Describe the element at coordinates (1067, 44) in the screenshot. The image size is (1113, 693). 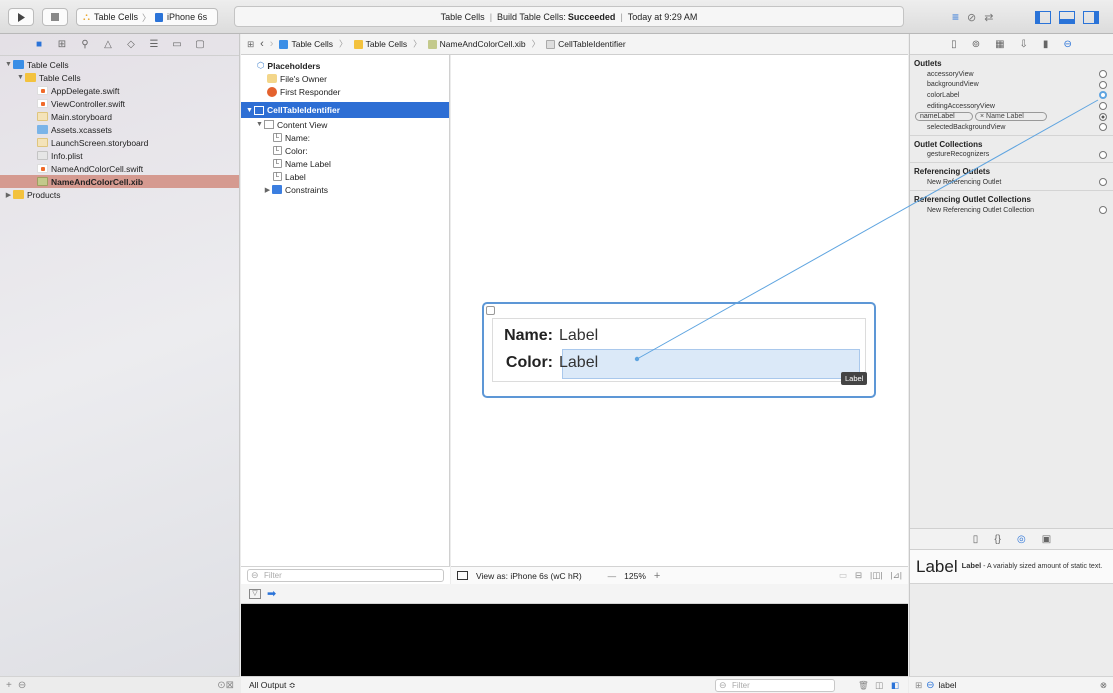
I see `connections-icon: ⊖` at that location.